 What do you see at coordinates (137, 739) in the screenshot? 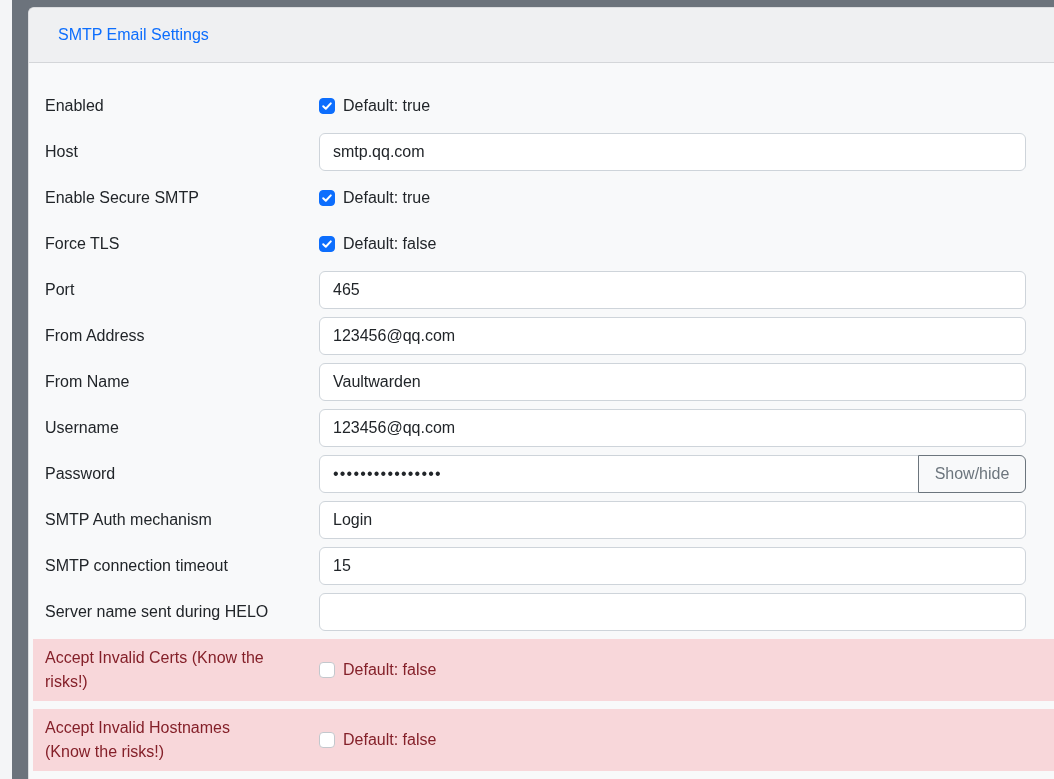
I see `setting-label: Accept Invalid Hostnames (Know the risks!)` at bounding box center [137, 739].